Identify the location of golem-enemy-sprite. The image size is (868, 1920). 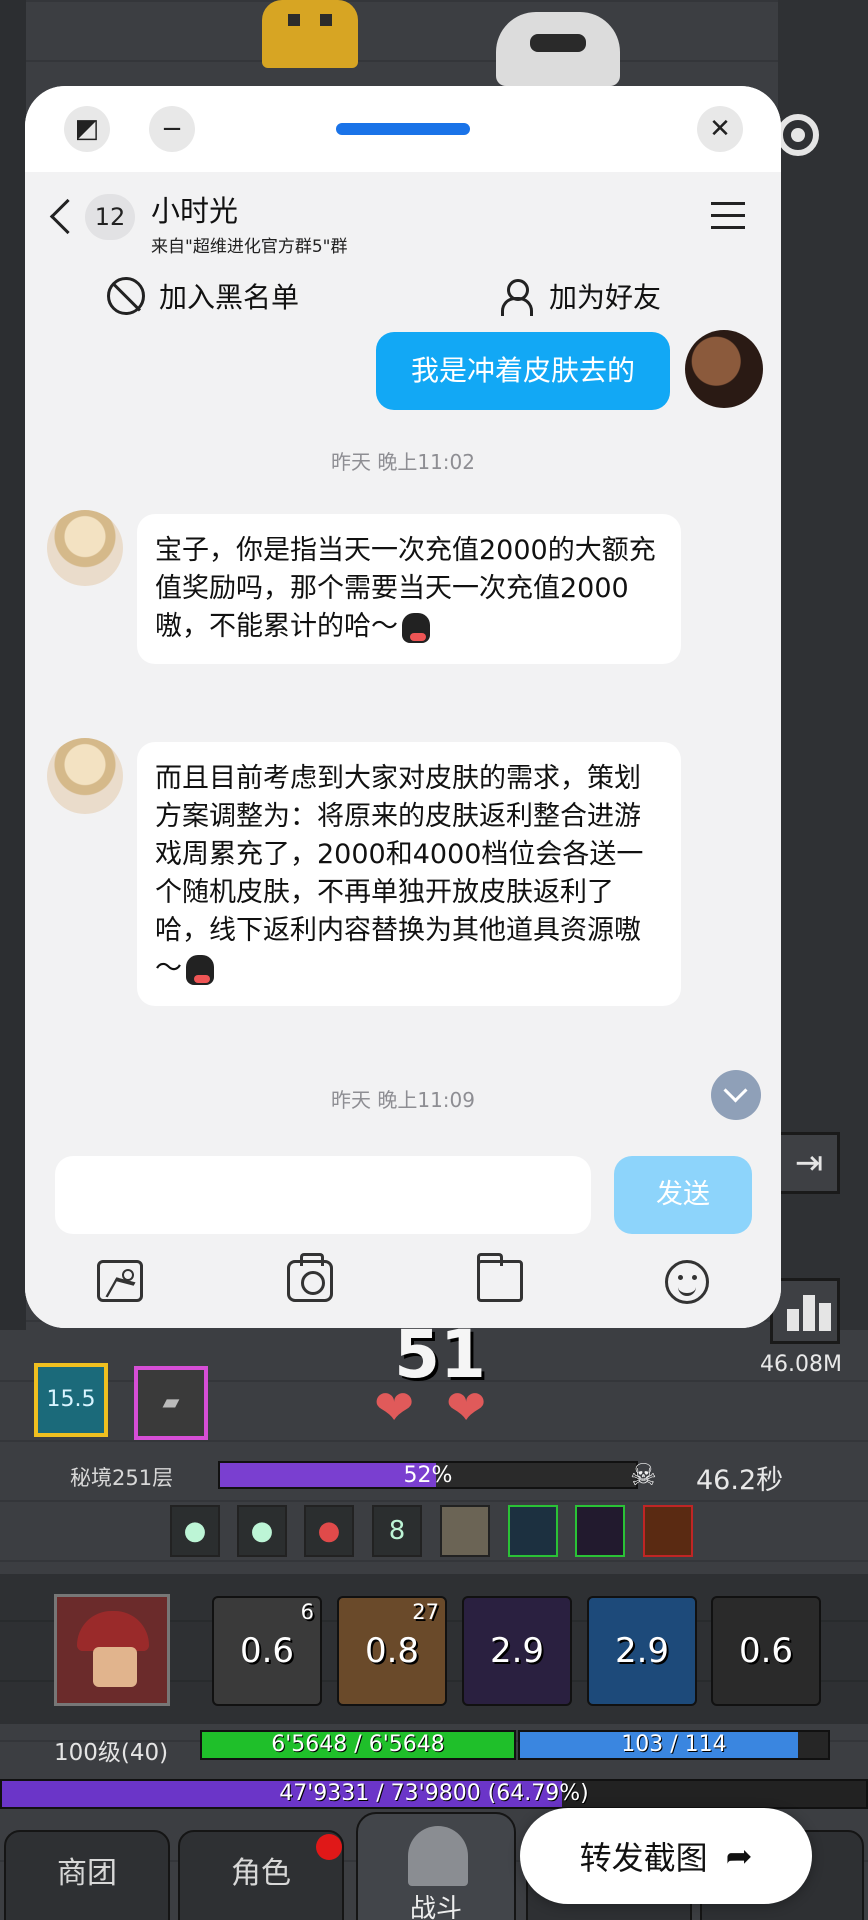
(310, 34).